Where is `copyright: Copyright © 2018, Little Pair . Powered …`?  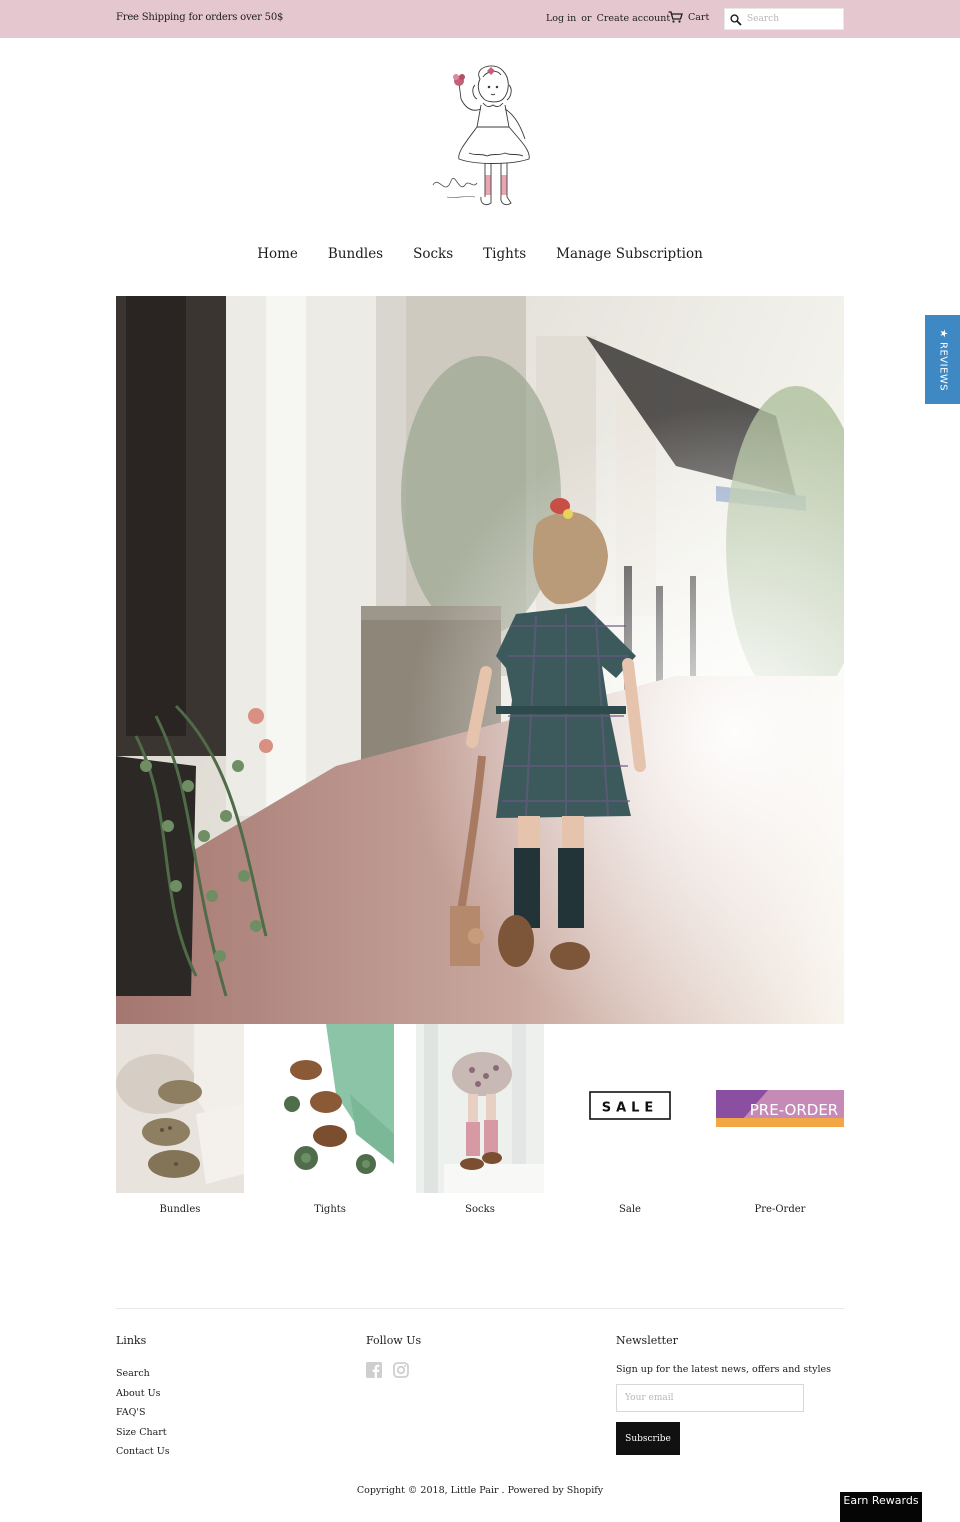
copyright: Copyright © 2018, Little Pair . Powered … is located at coordinates (480, 1490).